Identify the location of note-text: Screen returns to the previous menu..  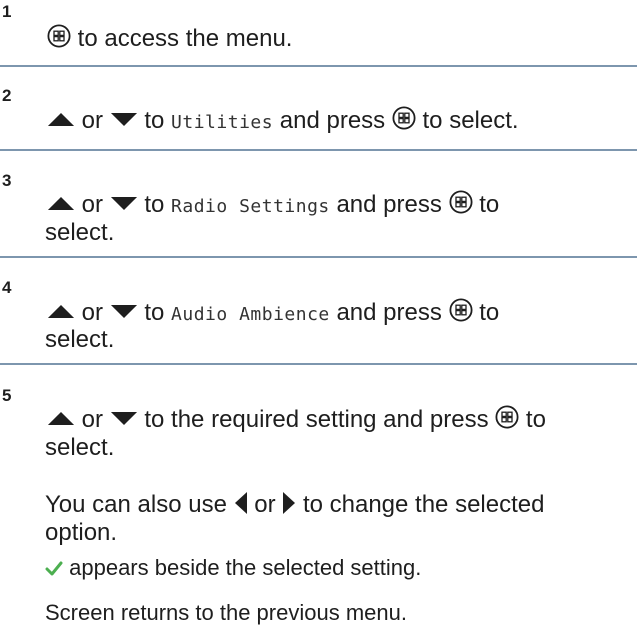
(226, 612).